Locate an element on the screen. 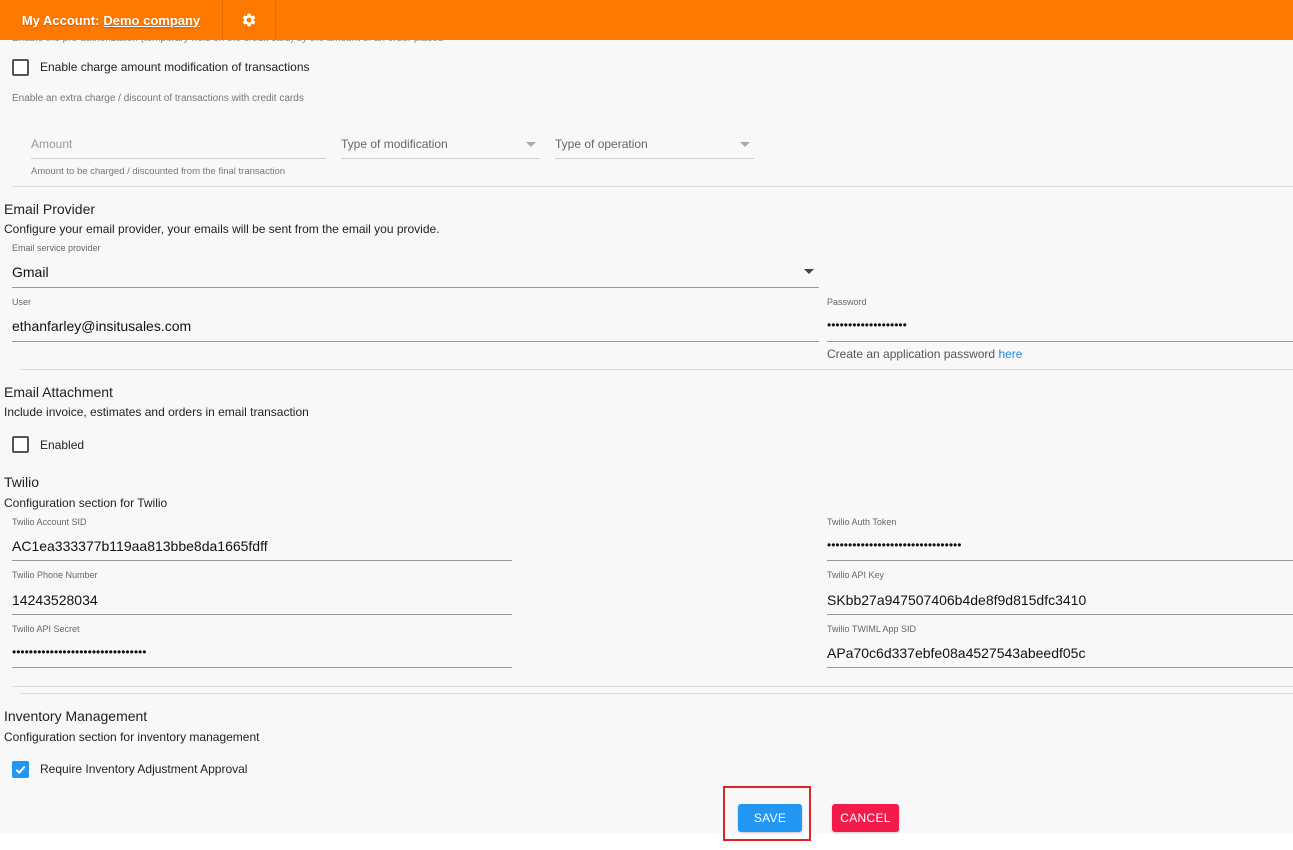  inventory-title: Inventory Management is located at coordinates (76, 716).